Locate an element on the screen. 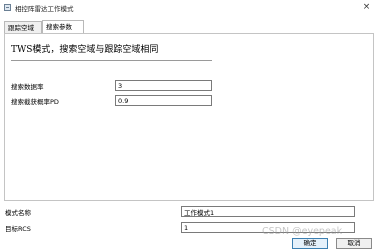  search-data-rate-label: 搜索数据率 is located at coordinates (27, 87).